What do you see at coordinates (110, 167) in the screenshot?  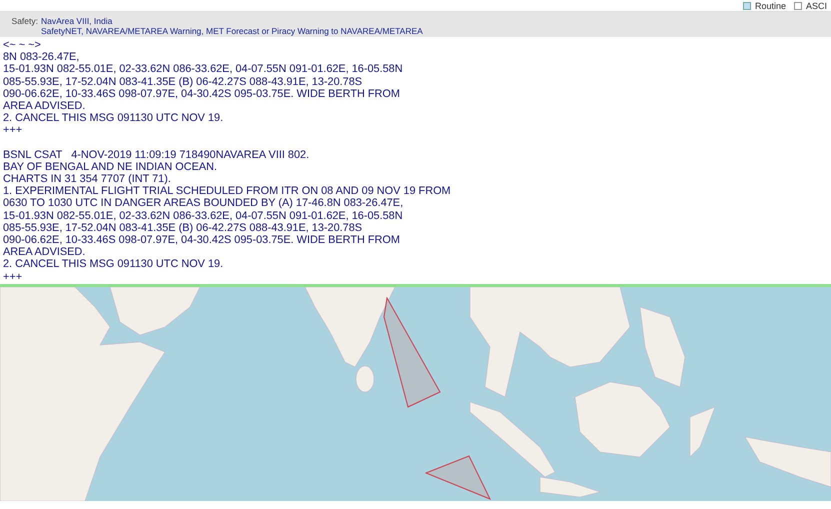 I see `message-line: BAY OF BENGAL AND NE INDIAN OCEAN.` at bounding box center [110, 167].